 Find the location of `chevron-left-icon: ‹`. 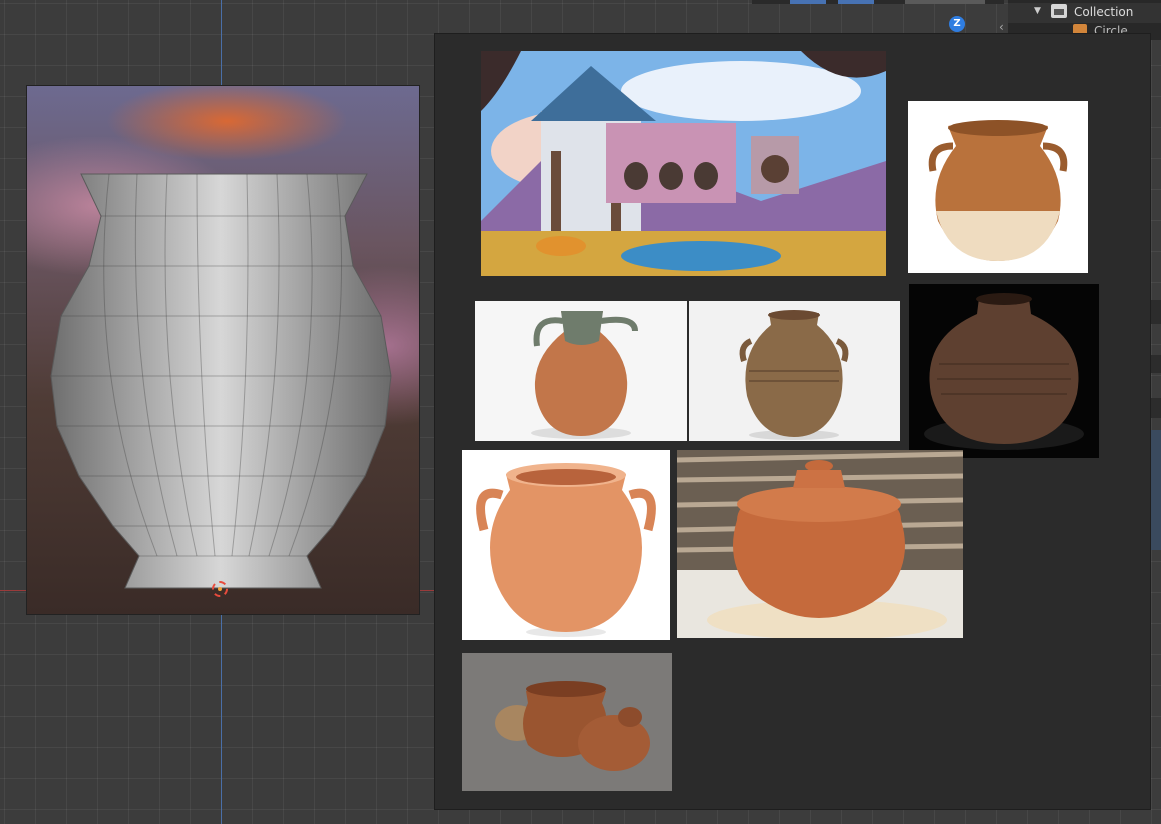

chevron-left-icon: ‹ is located at coordinates (1001, 27).